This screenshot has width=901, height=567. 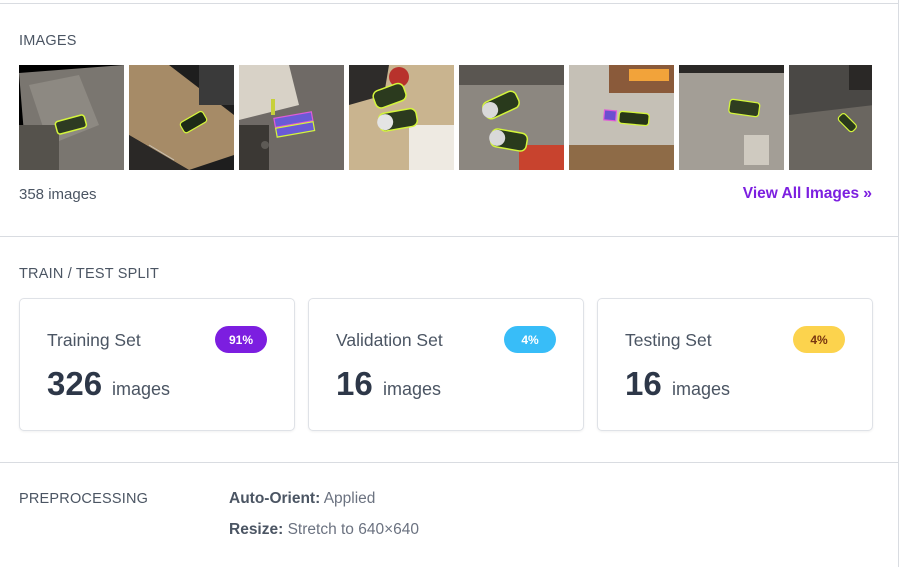 What do you see at coordinates (241, 339) in the screenshot?
I see `percent-badge: 91%` at bounding box center [241, 339].